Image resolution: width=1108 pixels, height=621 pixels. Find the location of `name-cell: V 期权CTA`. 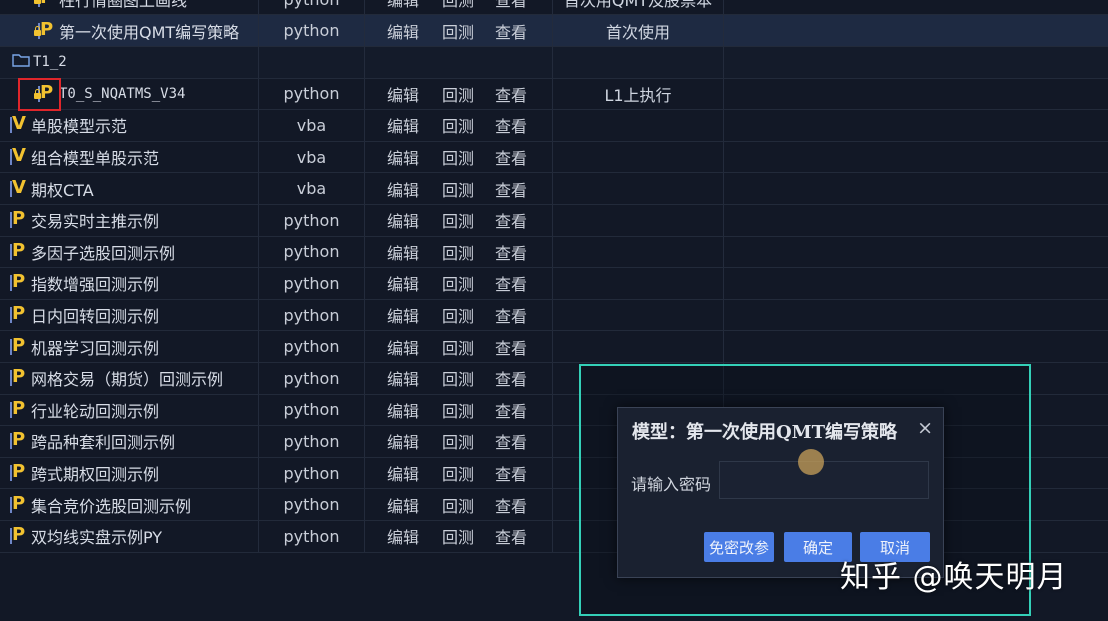

name-cell: V 期权CTA is located at coordinates (133, 188).